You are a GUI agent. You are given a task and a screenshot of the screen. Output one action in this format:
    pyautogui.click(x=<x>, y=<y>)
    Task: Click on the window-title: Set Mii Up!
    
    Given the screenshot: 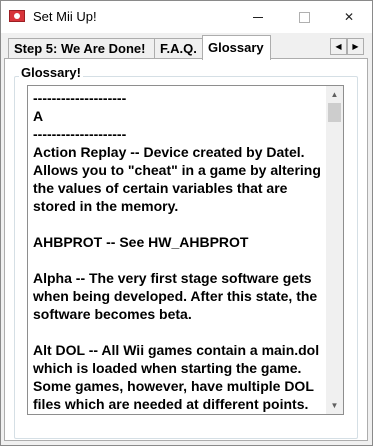 What is the action you would take?
    pyautogui.click(x=65, y=16)
    